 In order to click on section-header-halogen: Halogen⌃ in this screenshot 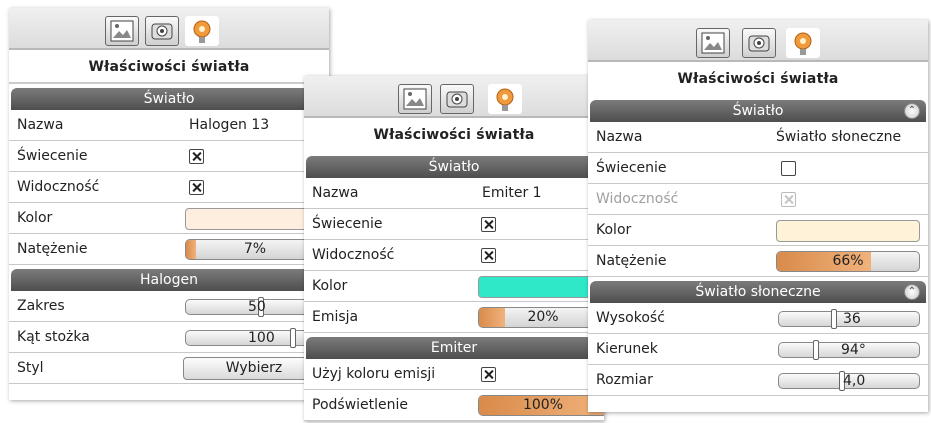, I will do `click(169, 280)`.